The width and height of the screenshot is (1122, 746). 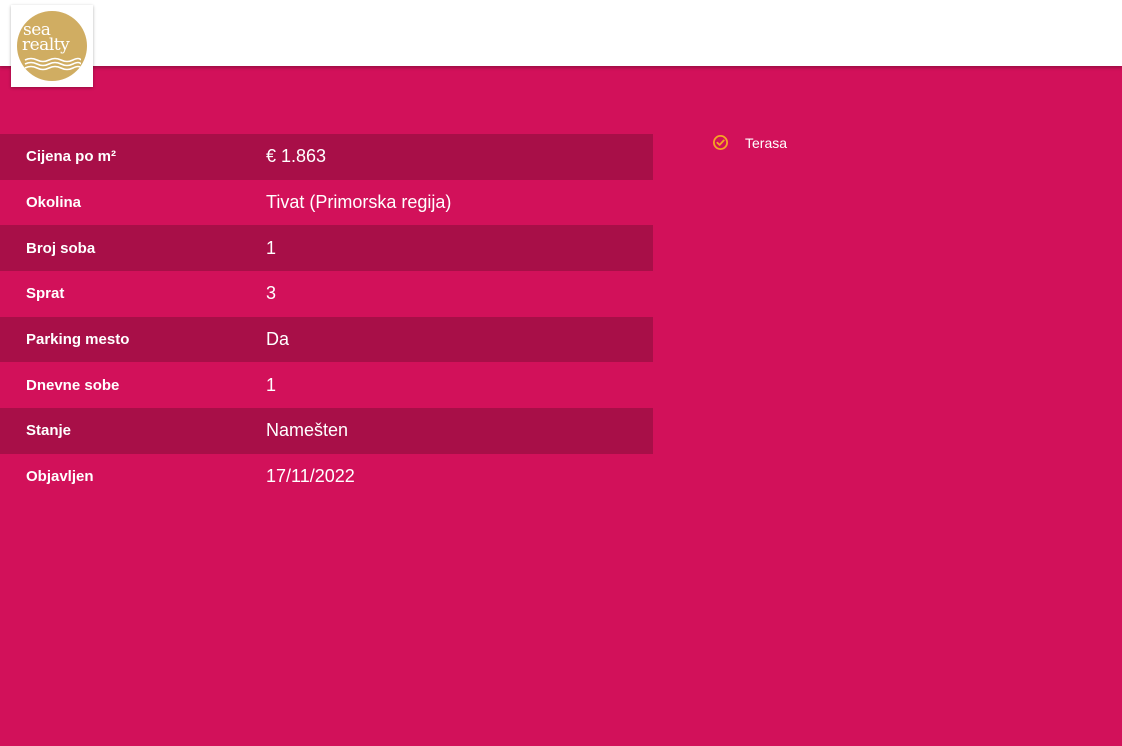 I want to click on logo-link: sea realty, so click(x=52, y=46).